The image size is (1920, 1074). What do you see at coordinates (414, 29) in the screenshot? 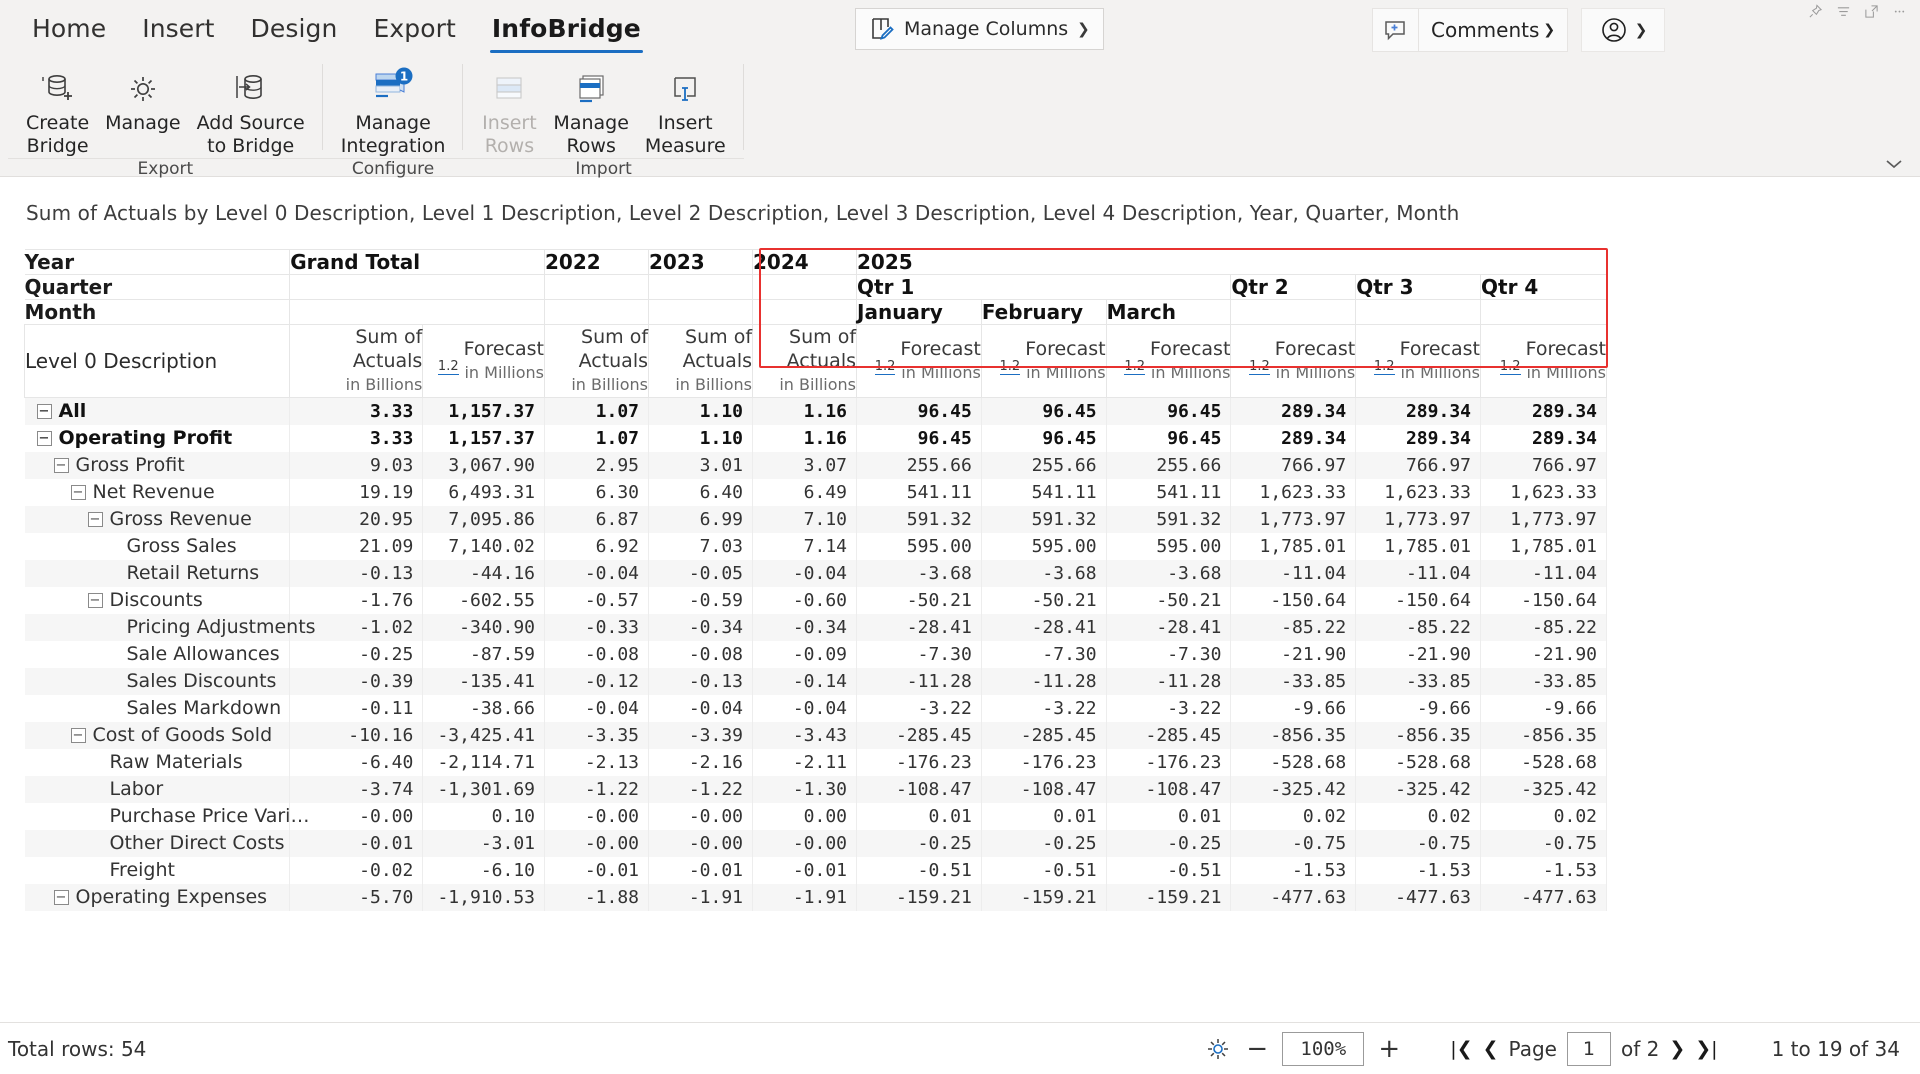
I see `tab-export: Export` at bounding box center [414, 29].